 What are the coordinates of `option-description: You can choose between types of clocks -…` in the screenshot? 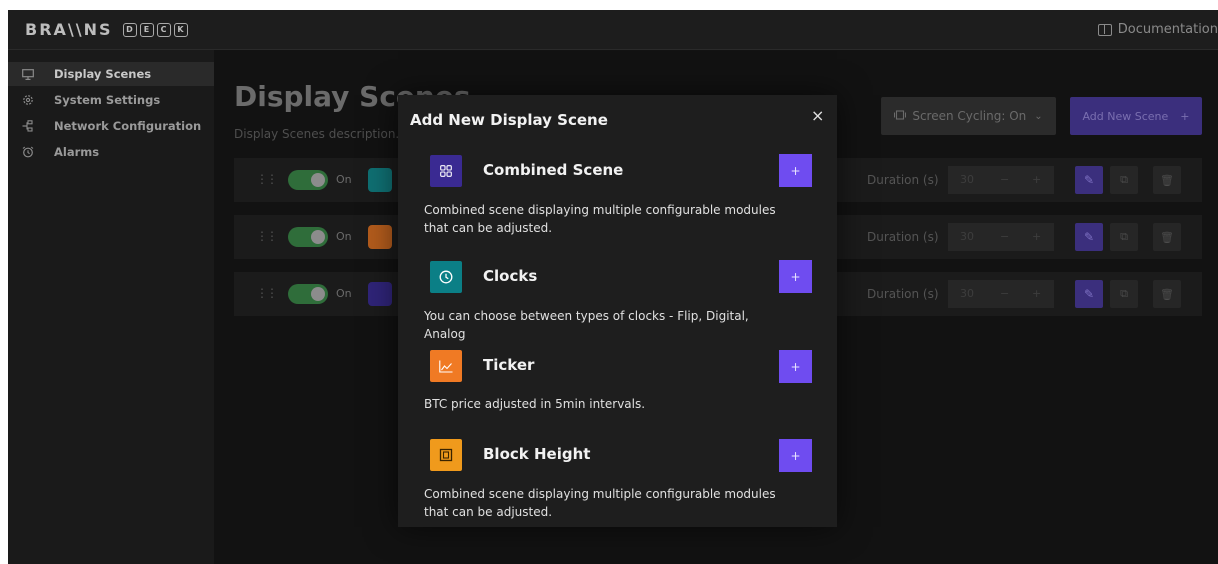 It's located at (586, 325).